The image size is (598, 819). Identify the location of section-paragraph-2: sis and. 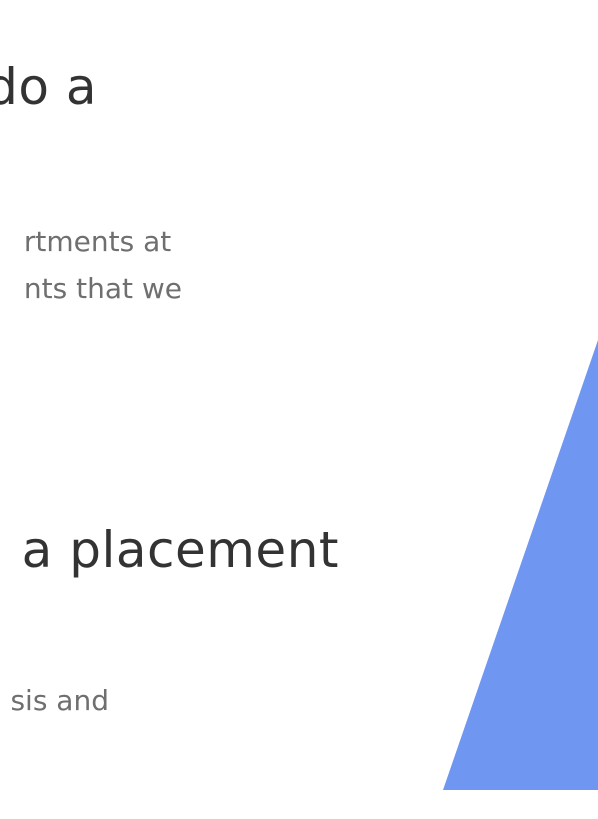
(59, 700).